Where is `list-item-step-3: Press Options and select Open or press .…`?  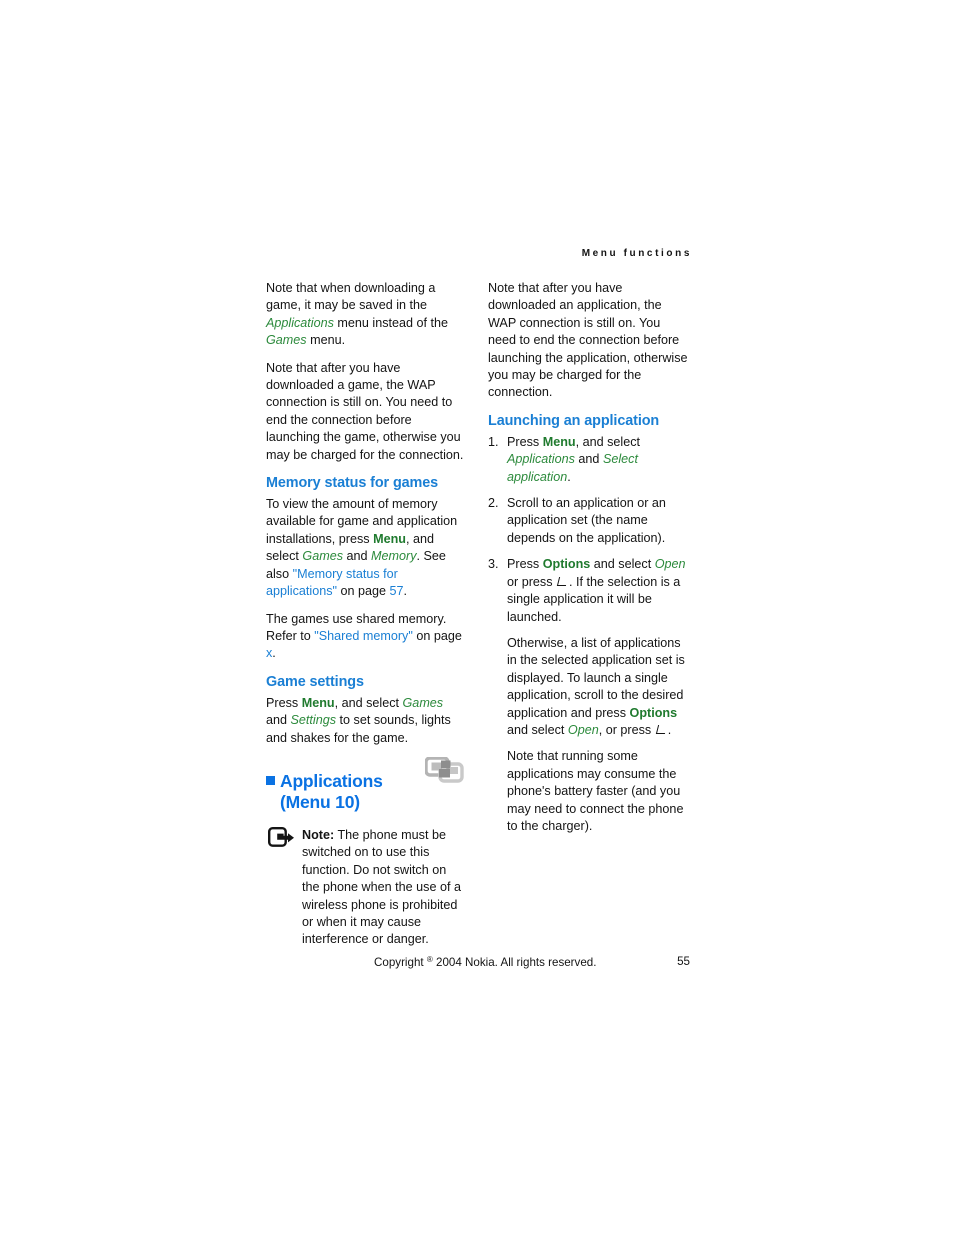 list-item-step-3: Press Options and select Open or press .… is located at coordinates (589, 695).